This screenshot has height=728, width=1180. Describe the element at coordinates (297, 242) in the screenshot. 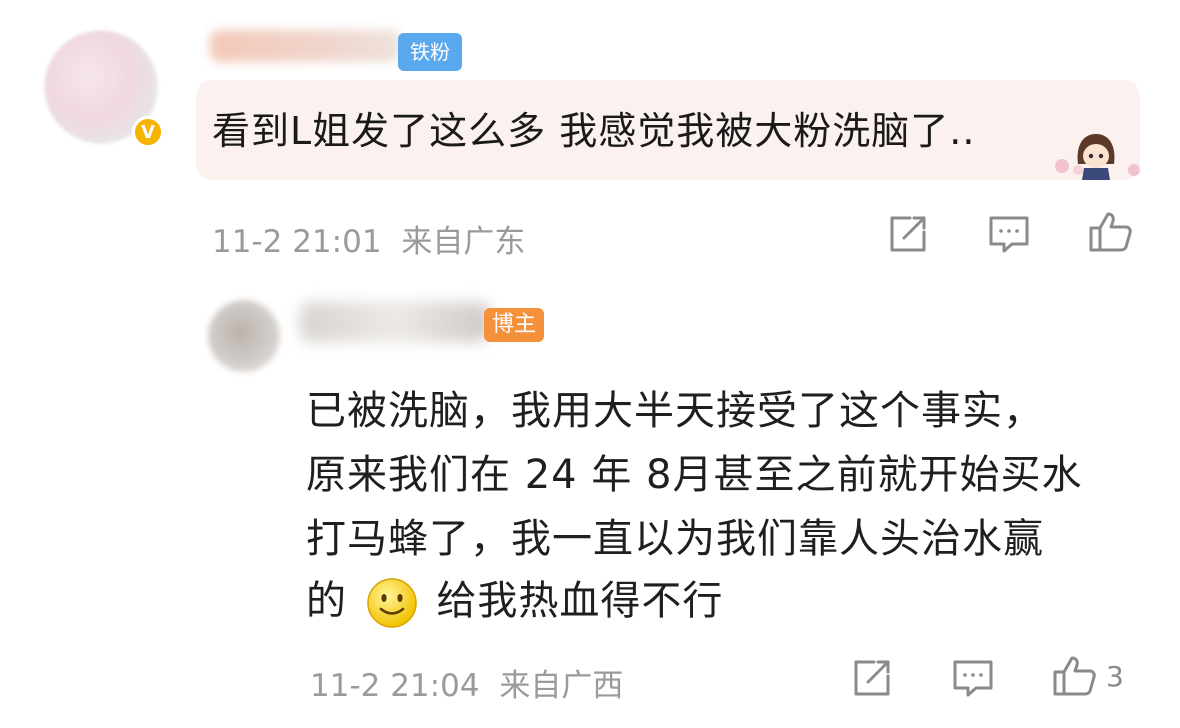

I see `comment-time: 11-2 21:01` at that location.